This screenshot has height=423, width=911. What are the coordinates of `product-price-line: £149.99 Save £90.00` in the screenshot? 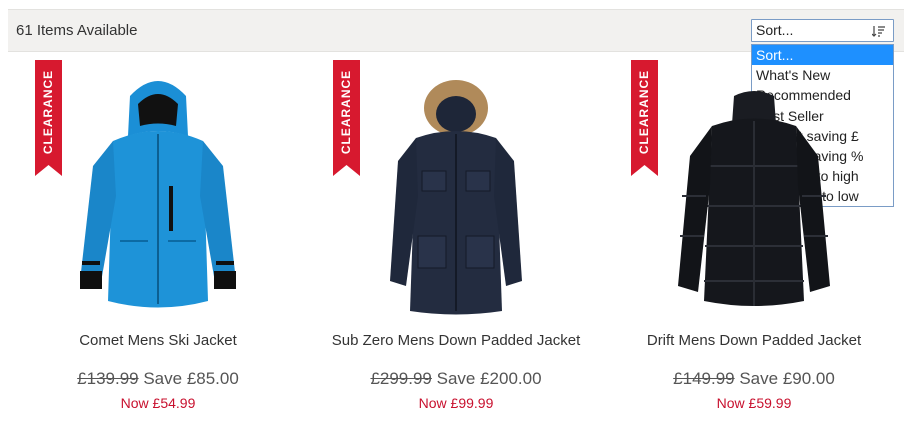 It's located at (754, 379).